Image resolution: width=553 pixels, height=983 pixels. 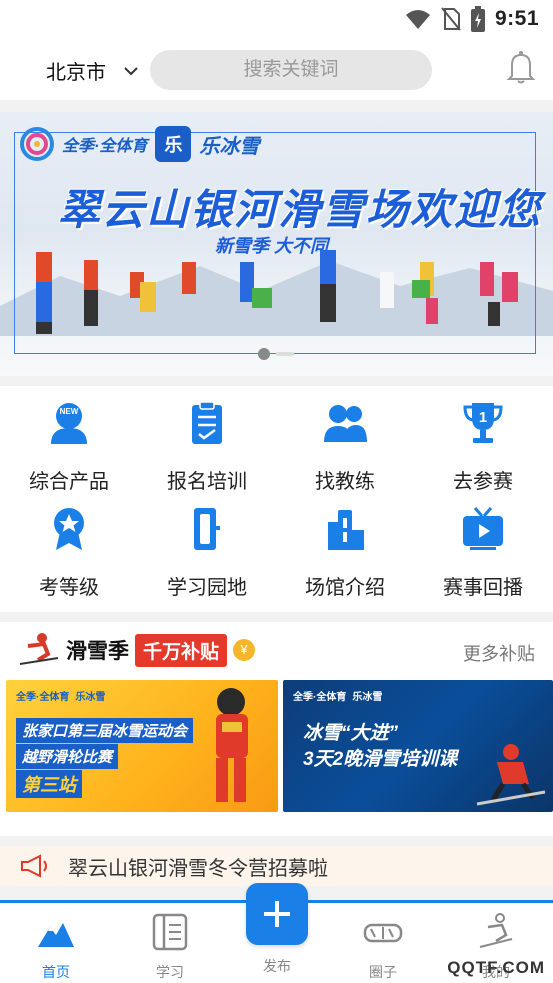 What do you see at coordinates (131, 70) in the screenshot?
I see `chevron-down-icon` at bounding box center [131, 70].